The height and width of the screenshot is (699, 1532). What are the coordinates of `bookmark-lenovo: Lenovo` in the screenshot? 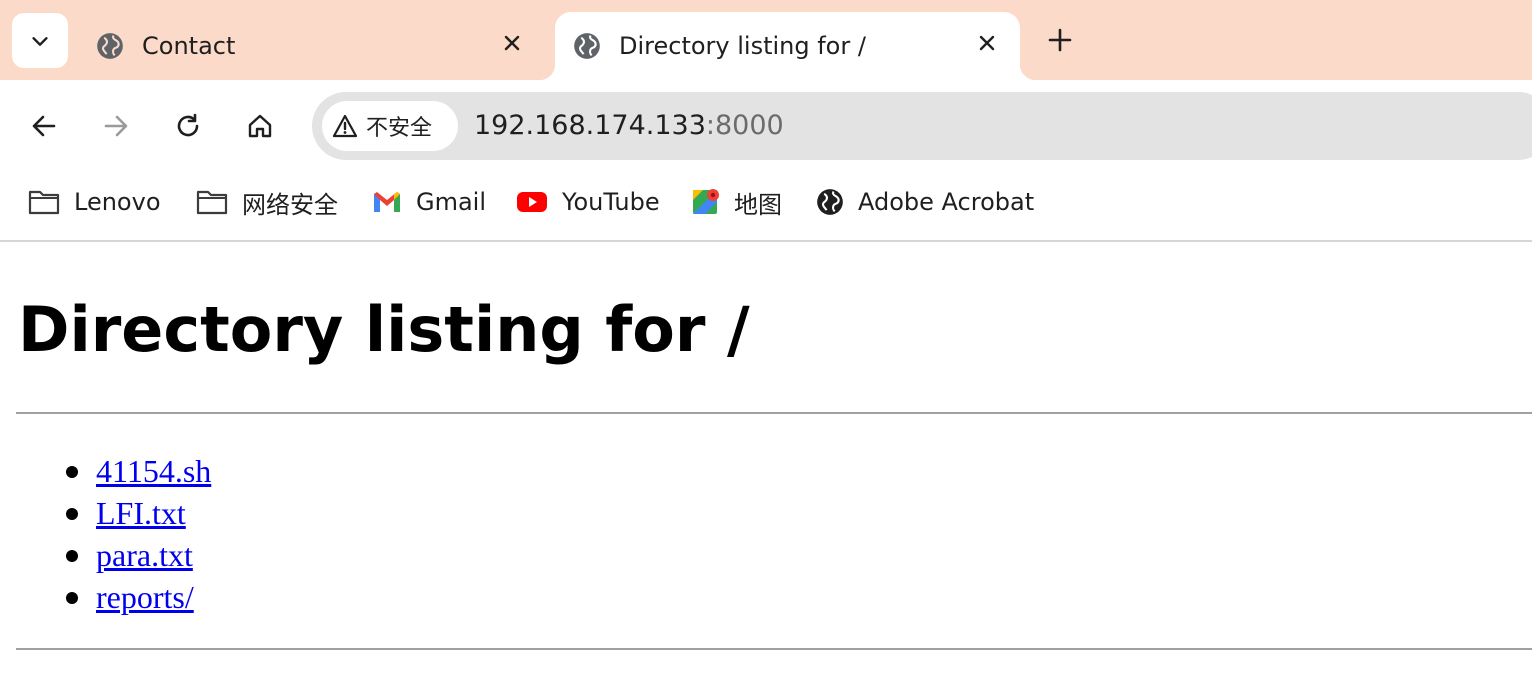 It's located at (94, 202).